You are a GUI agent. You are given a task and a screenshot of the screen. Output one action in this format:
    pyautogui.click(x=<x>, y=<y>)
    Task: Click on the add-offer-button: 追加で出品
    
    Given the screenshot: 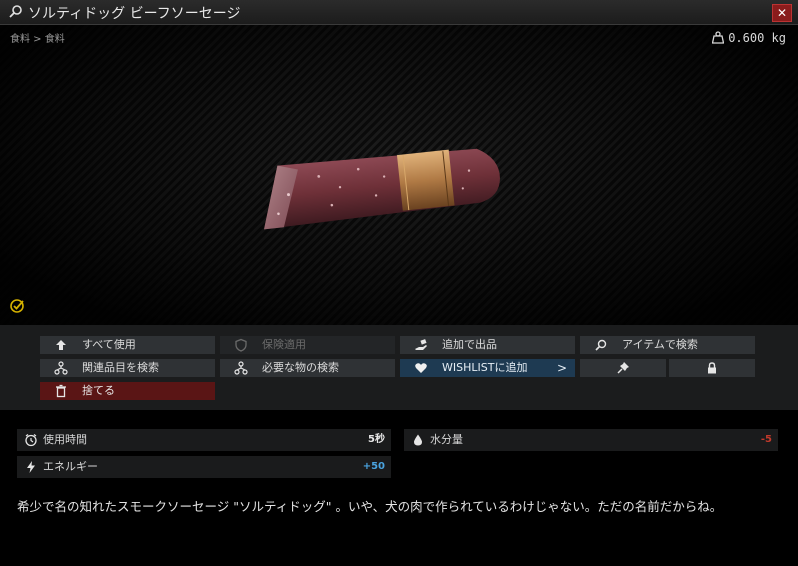 What is the action you would take?
    pyautogui.click(x=487, y=345)
    